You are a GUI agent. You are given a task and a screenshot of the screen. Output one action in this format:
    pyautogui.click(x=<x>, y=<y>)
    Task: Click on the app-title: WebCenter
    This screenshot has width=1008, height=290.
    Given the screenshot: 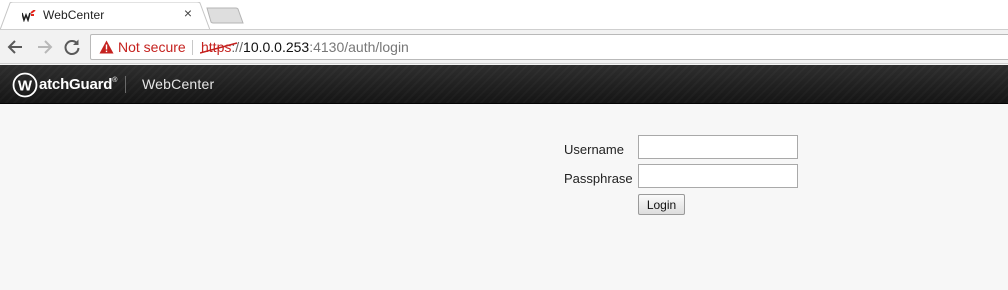 What is the action you would take?
    pyautogui.click(x=178, y=84)
    